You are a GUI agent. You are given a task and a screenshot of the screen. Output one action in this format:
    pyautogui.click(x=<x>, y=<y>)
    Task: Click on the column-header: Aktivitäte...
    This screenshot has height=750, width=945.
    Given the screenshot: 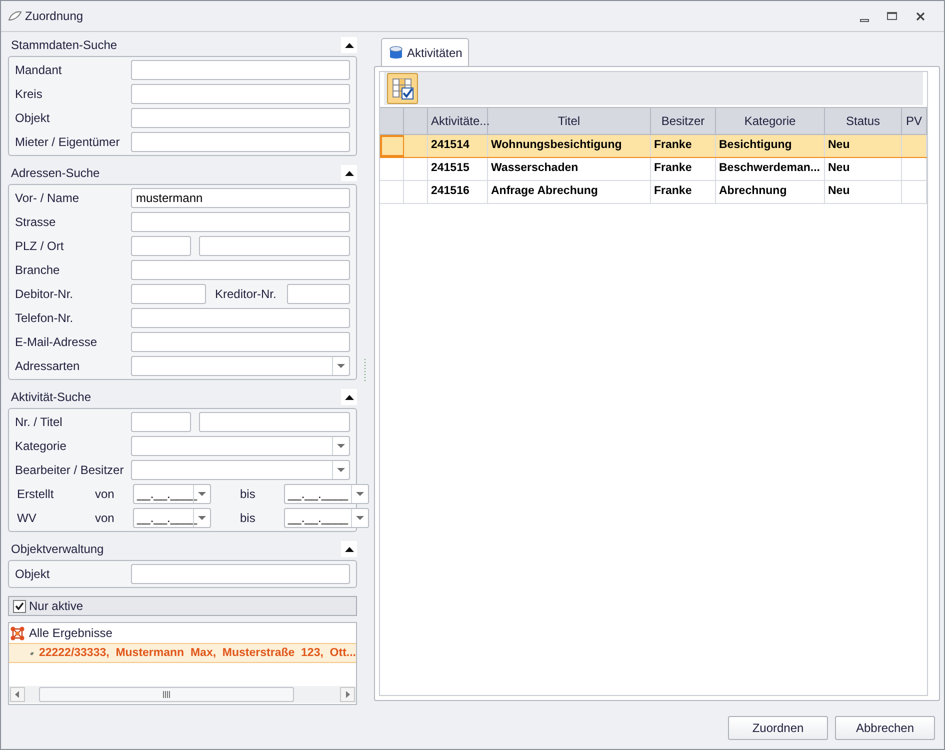 What is the action you would take?
    pyautogui.click(x=458, y=121)
    